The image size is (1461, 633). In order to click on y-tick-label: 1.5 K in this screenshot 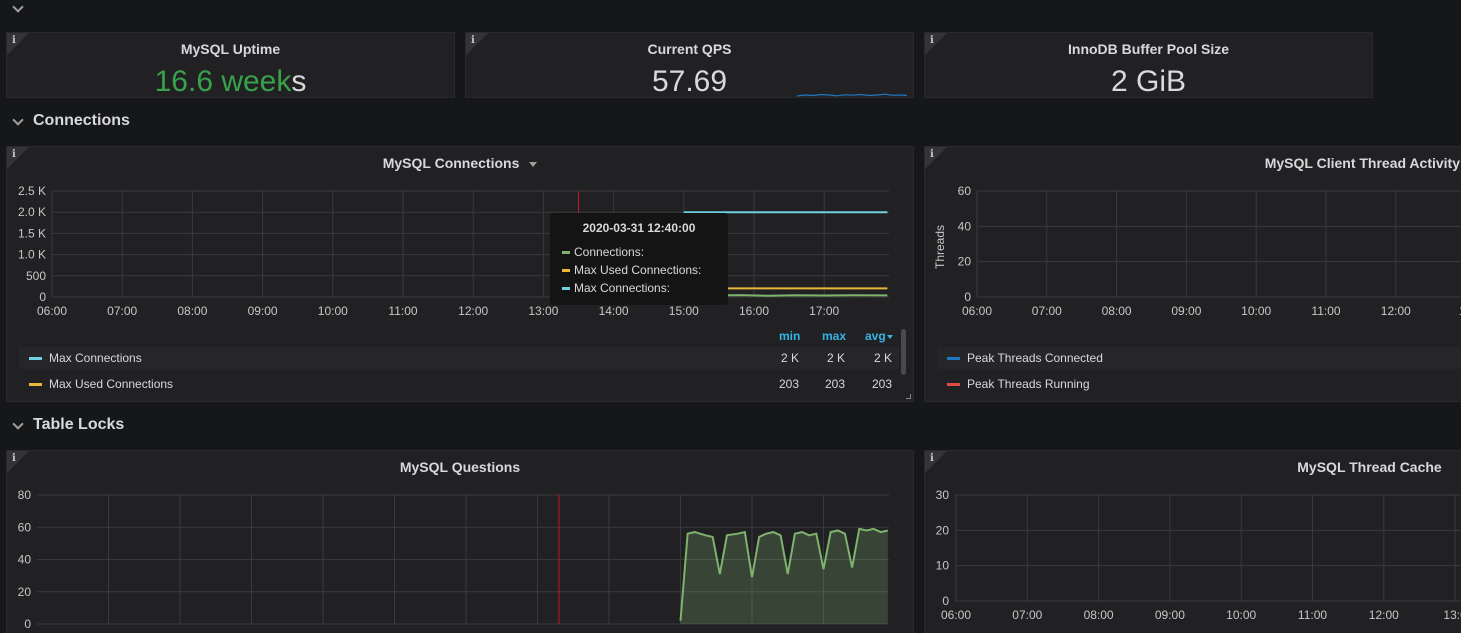, I will do `click(32, 233)`.